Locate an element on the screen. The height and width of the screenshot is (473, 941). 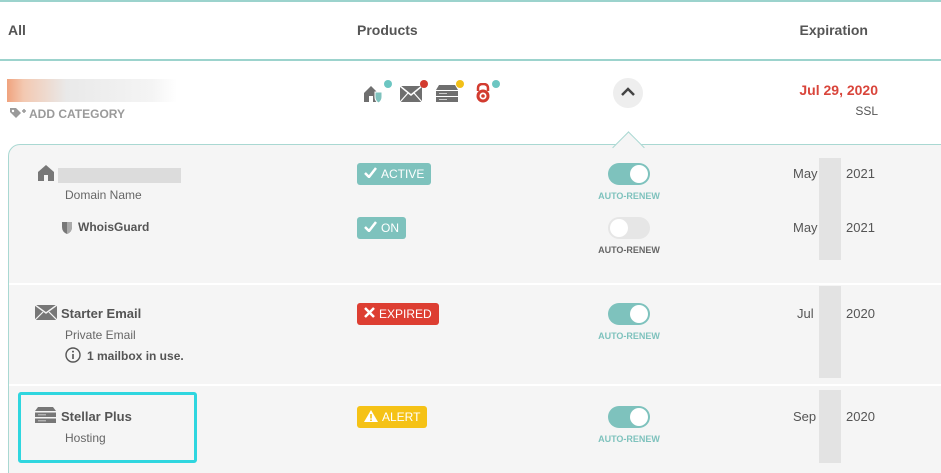
panel-pointer is located at coordinates (628, 144).